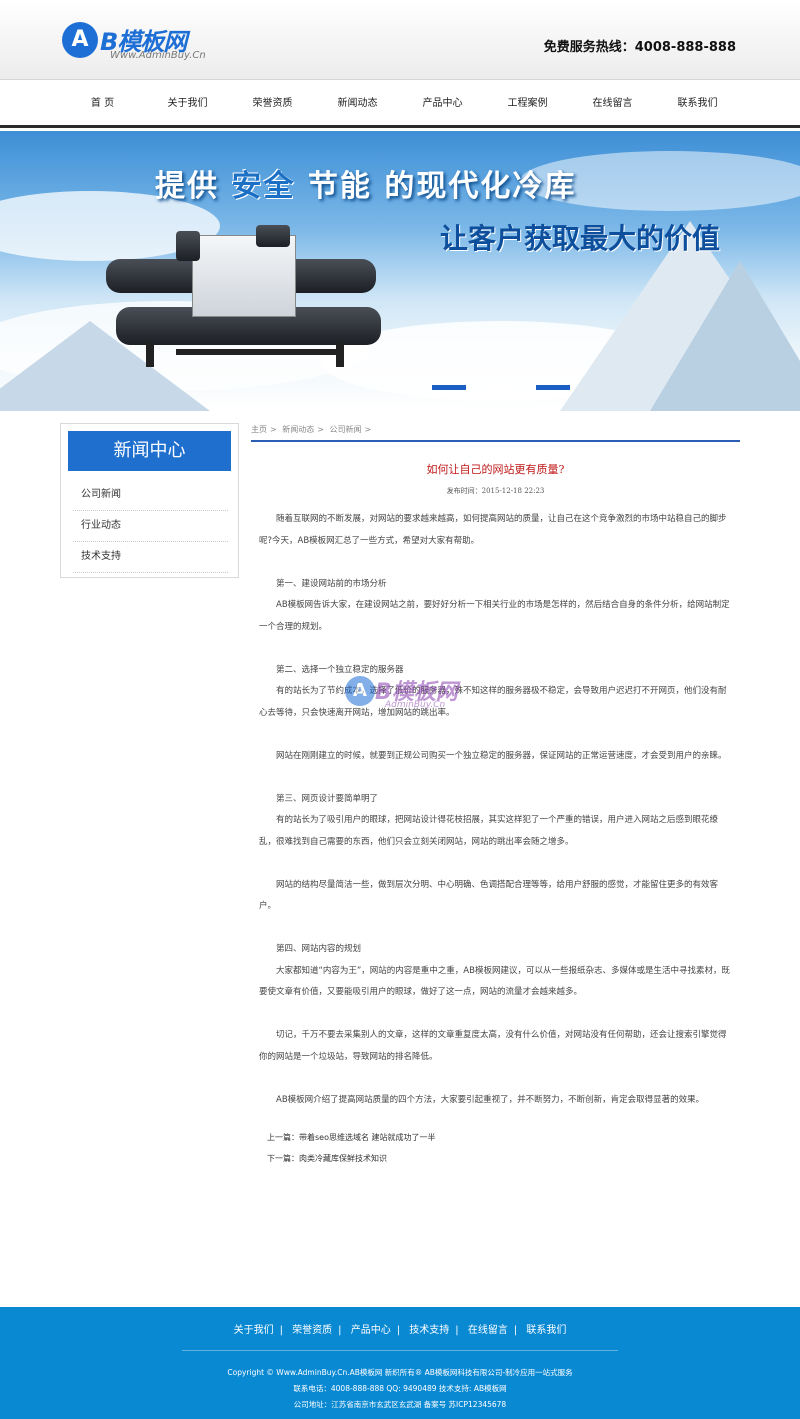 The height and width of the screenshot is (1419, 800). What do you see at coordinates (150, 526) in the screenshot?
I see `sidebar-item-industry-news: 行业动态` at bounding box center [150, 526].